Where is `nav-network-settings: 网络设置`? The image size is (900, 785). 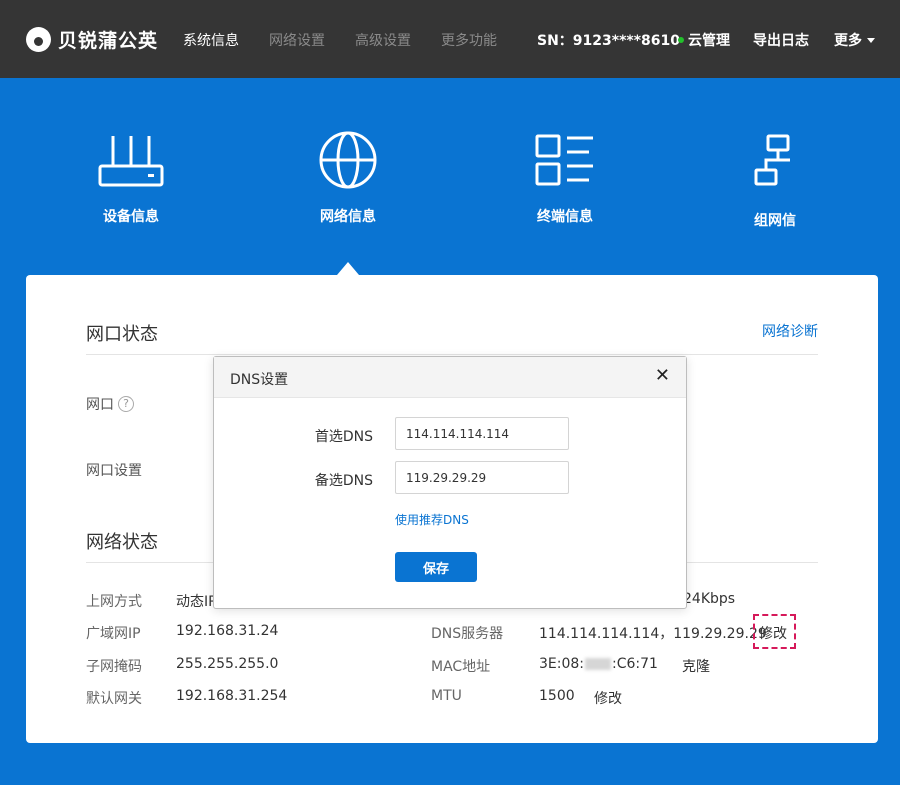
nav-network-settings: 网络设置 is located at coordinates (297, 40).